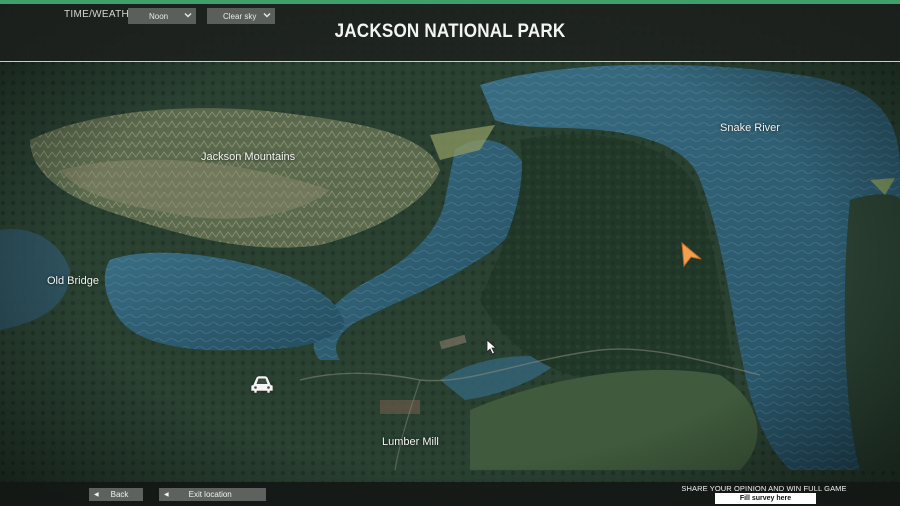  Describe the element at coordinates (410, 442) in the screenshot. I see `map-label-lumber-mill: Lumber Mill` at that location.